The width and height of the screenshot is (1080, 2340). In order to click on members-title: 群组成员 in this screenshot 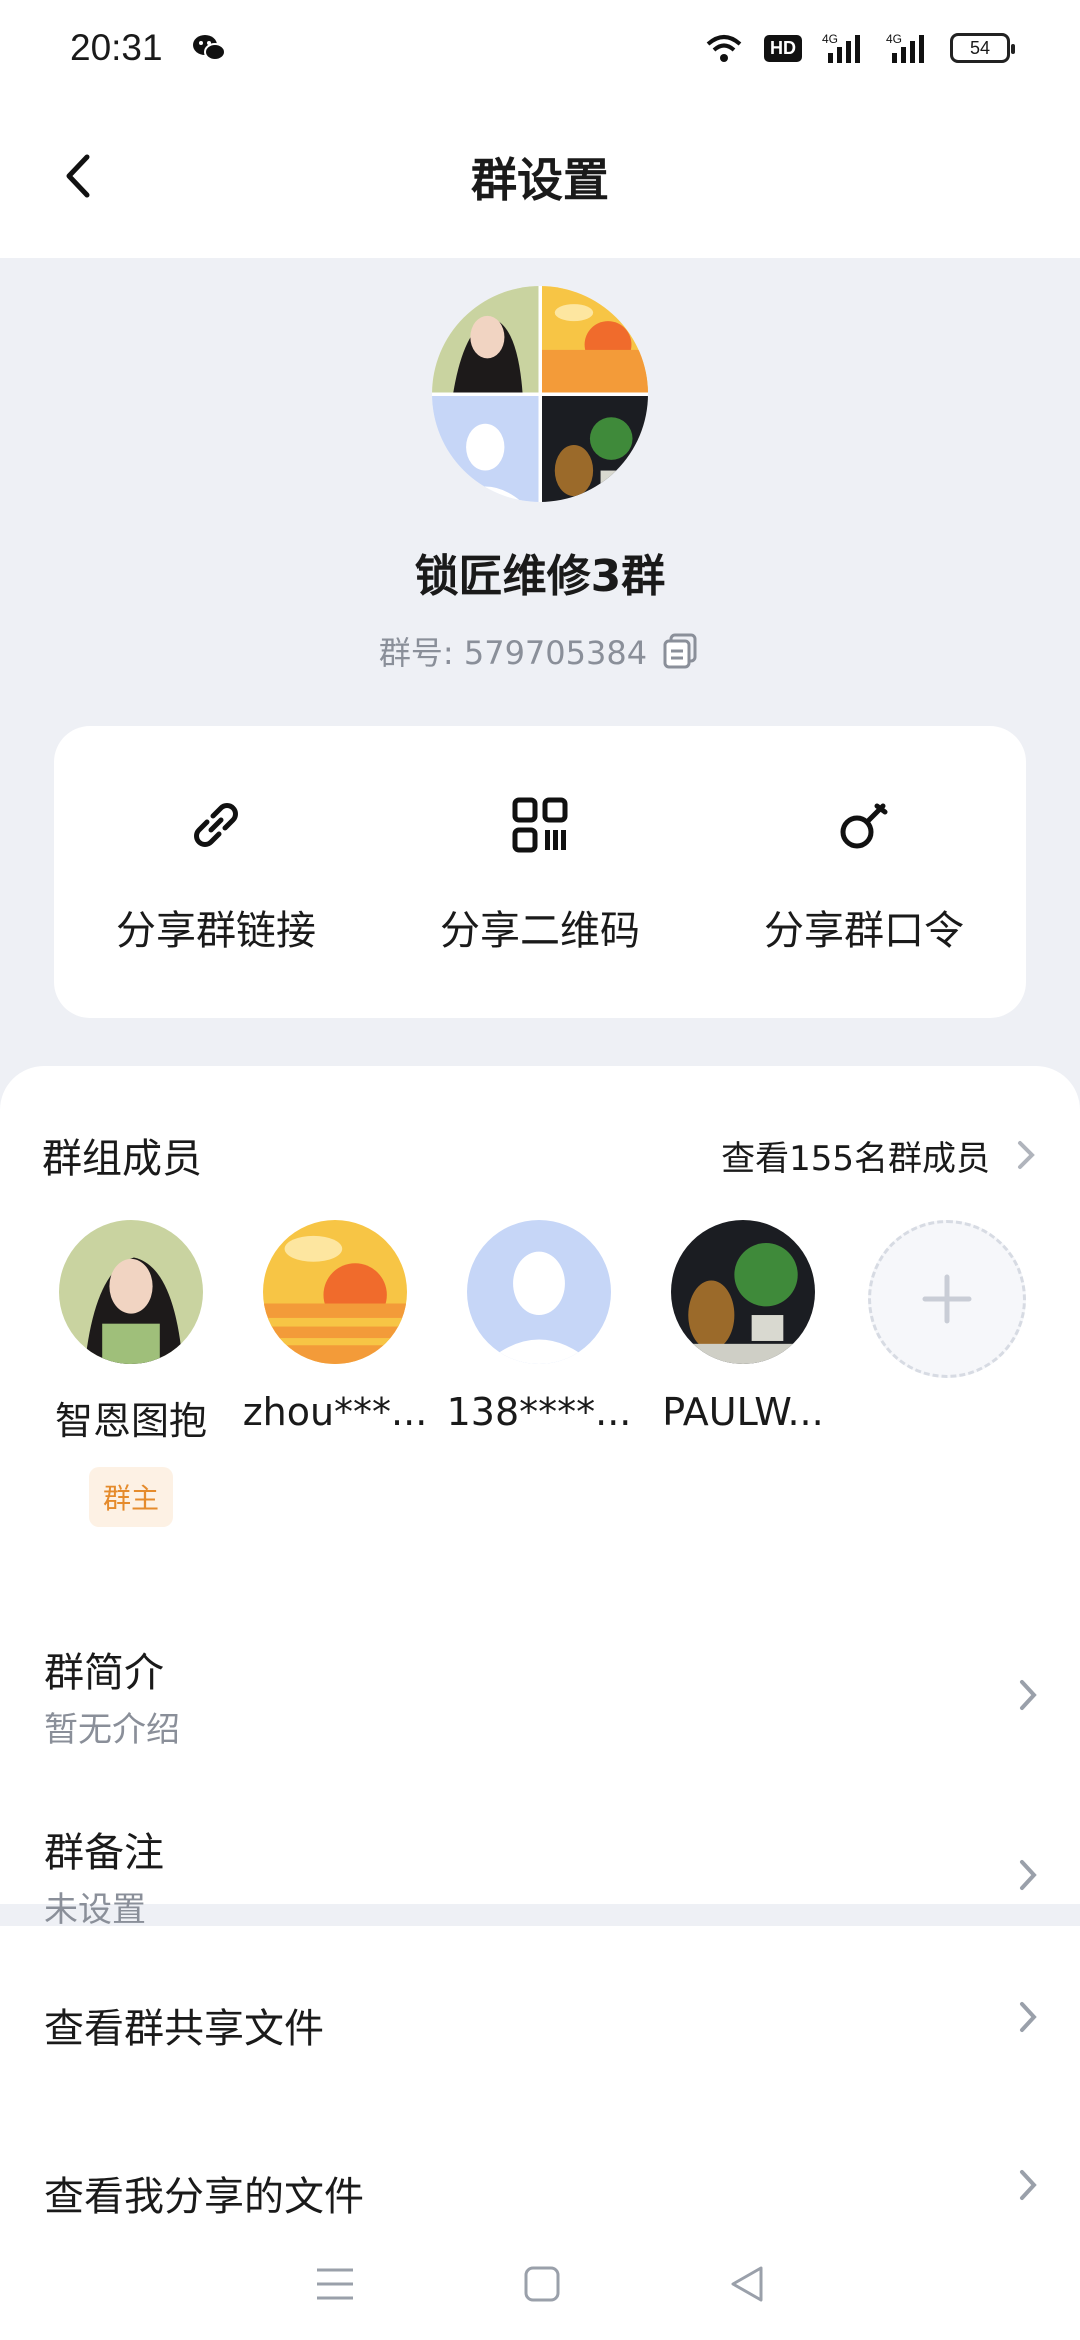, I will do `click(122, 1159)`.